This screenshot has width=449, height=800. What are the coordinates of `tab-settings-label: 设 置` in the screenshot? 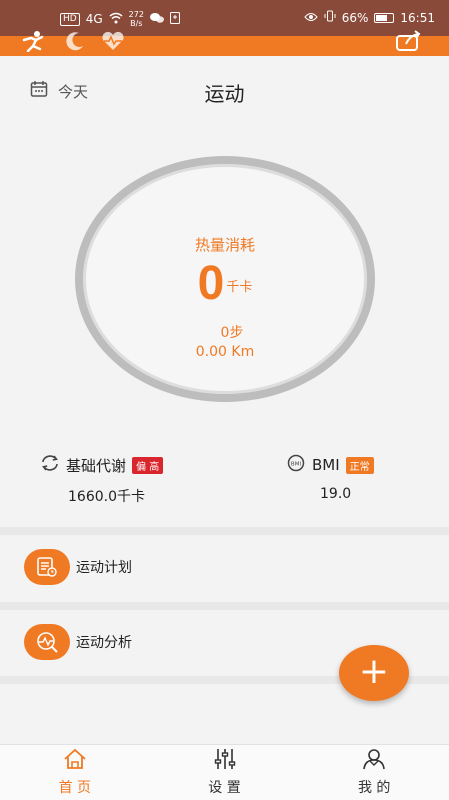 It's located at (224, 788).